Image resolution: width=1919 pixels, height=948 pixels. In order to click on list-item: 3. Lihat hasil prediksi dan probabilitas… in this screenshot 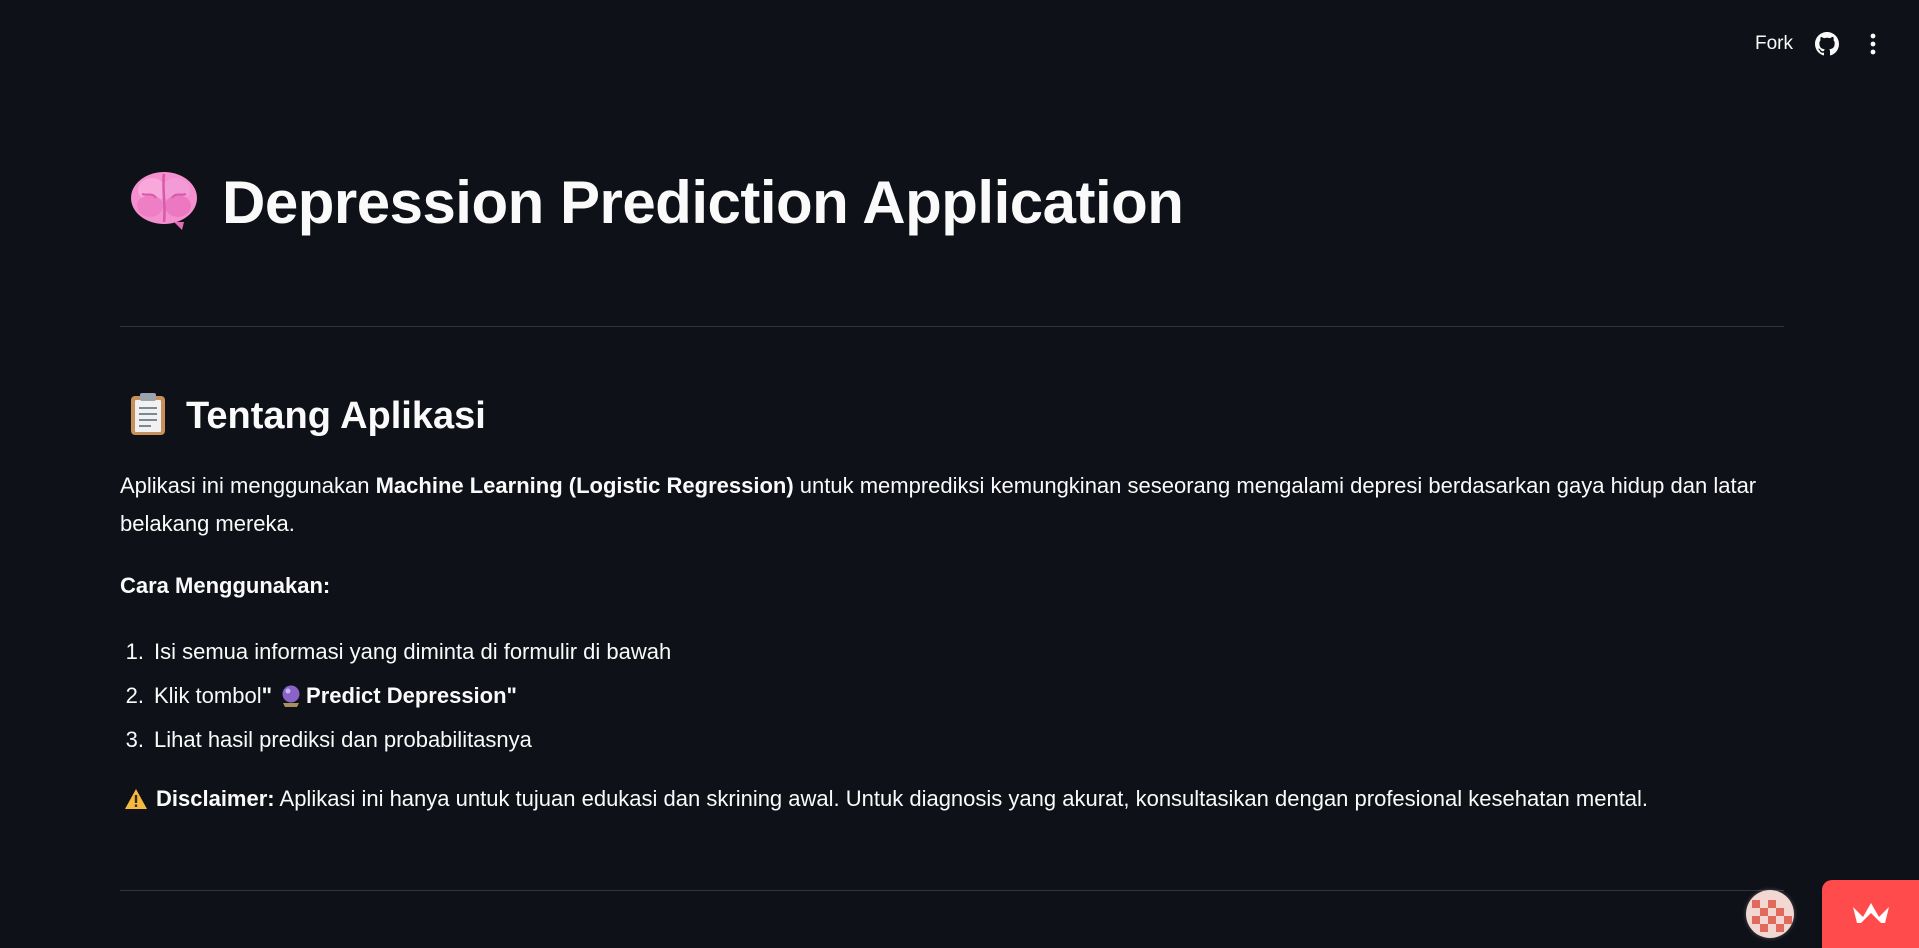, I will do `click(395, 740)`.